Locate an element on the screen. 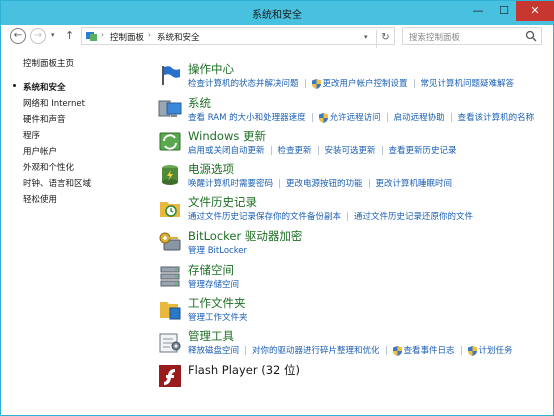  flash-player-icon is located at coordinates (170, 376).